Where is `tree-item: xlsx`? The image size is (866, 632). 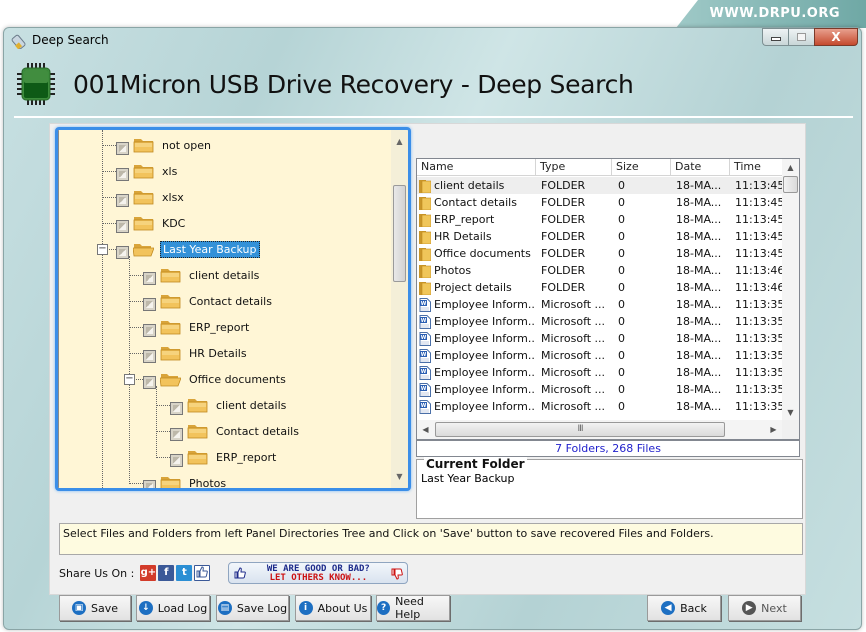 tree-item: xlsx is located at coordinates (151, 197).